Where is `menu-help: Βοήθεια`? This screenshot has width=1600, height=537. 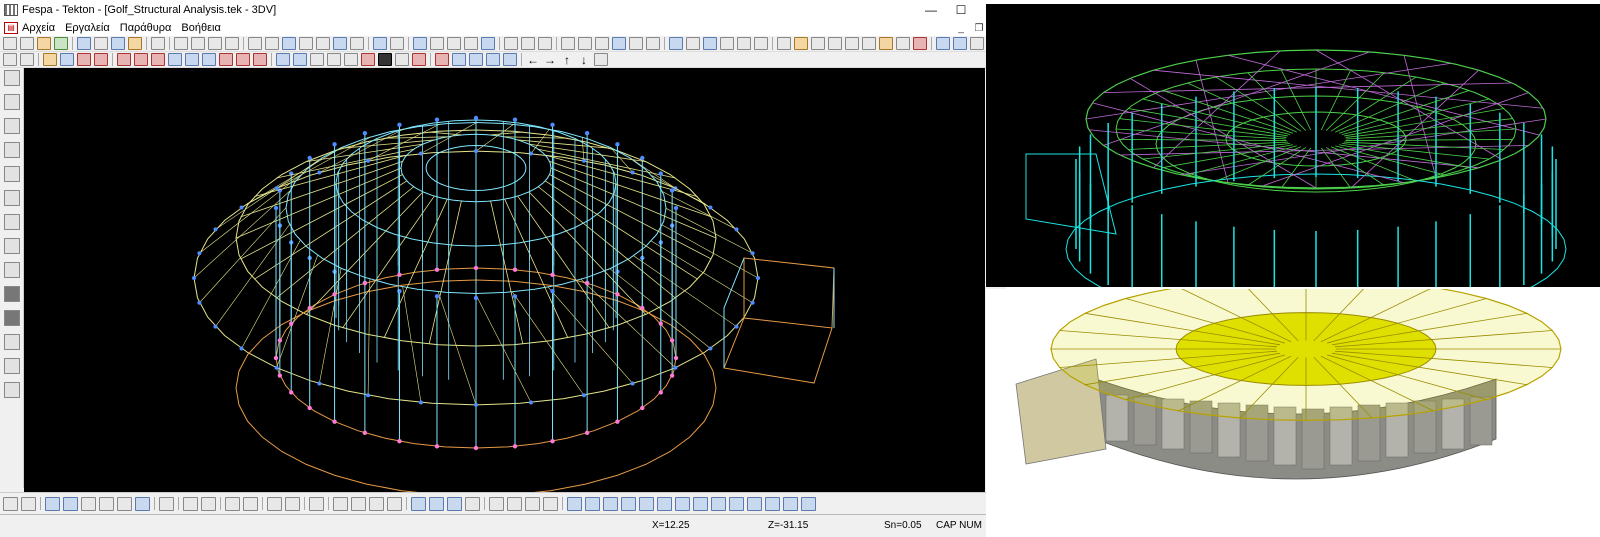
menu-help: Βοήθεια is located at coordinates (200, 28).